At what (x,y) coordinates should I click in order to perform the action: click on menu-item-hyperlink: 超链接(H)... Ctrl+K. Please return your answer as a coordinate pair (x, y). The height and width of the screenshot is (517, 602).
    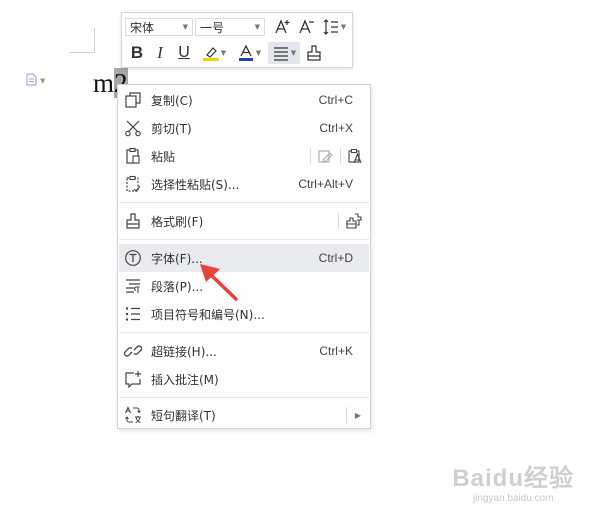
    Looking at the image, I should click on (244, 351).